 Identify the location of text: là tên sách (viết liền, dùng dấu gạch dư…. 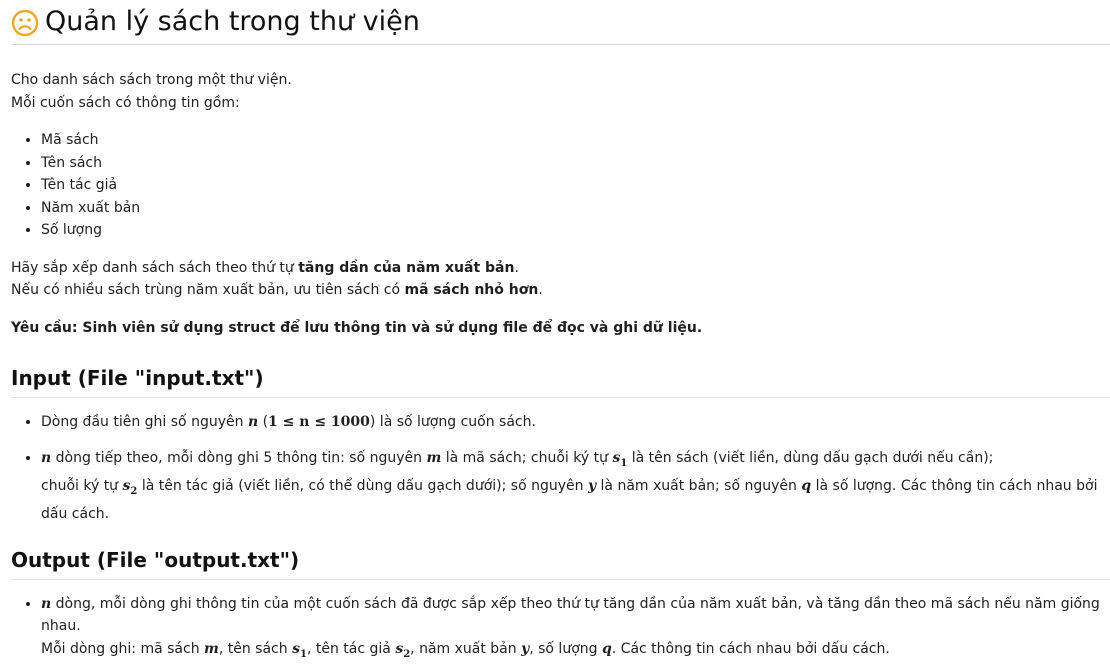
(810, 457).